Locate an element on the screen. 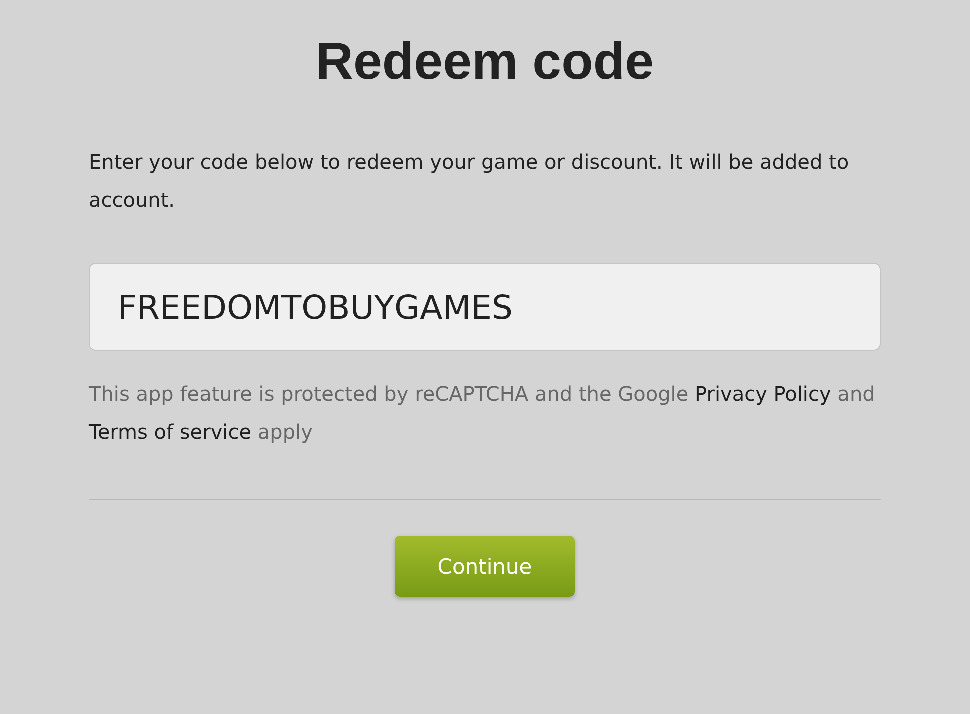 The image size is (970, 714). link: Terms of service is located at coordinates (170, 432).